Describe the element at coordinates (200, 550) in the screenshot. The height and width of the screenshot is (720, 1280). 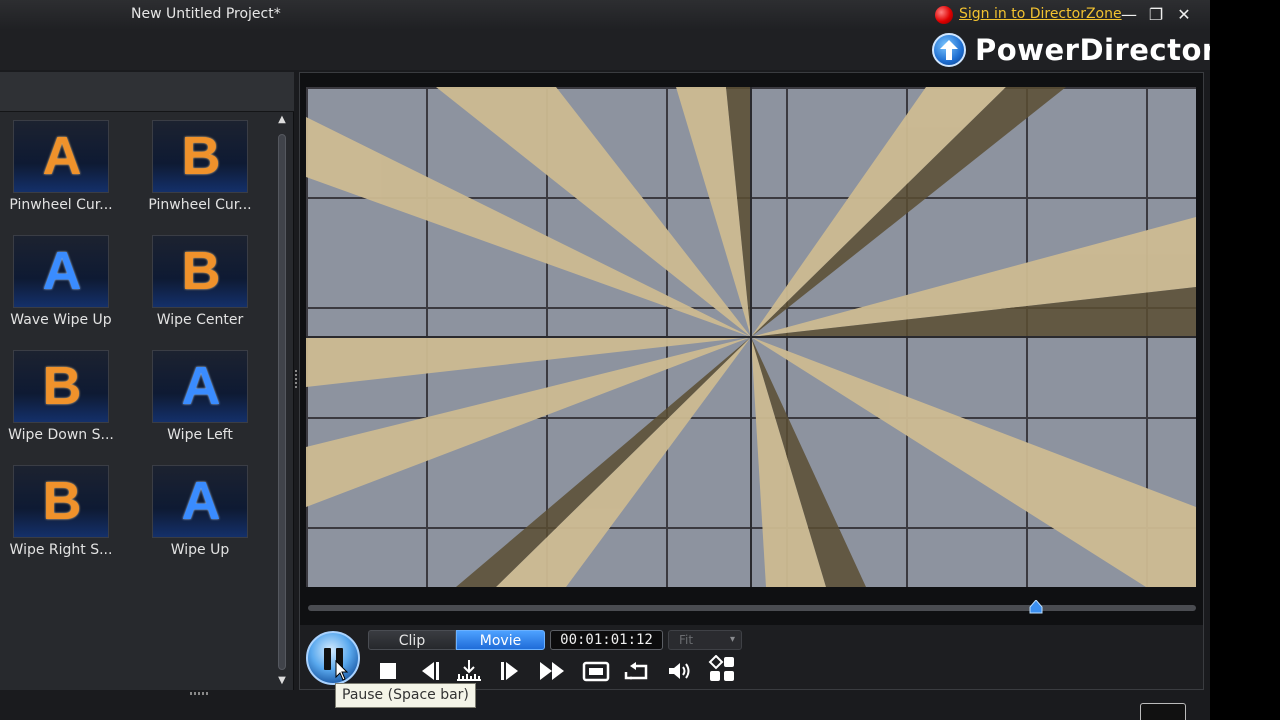
I see `transition-label: Wipe Up` at that location.